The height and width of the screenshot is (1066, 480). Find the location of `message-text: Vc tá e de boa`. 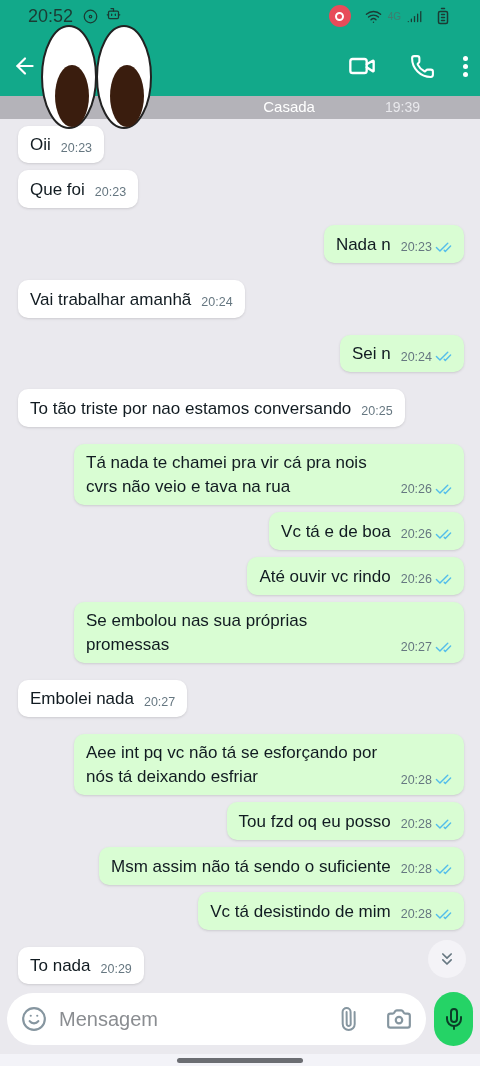

message-text: Vc tá e de boa is located at coordinates (336, 531).